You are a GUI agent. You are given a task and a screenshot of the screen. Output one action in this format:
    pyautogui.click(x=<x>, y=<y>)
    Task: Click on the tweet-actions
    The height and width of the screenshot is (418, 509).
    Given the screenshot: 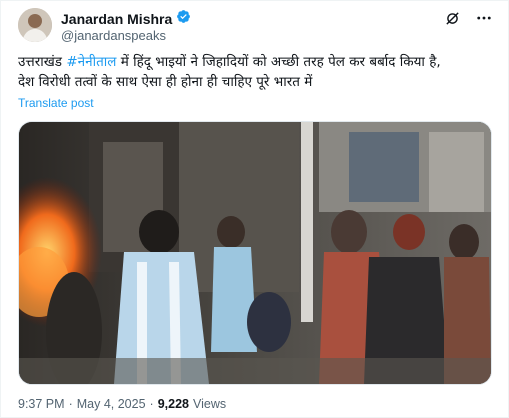 What is the action you would take?
    pyautogui.click(x=468, y=18)
    